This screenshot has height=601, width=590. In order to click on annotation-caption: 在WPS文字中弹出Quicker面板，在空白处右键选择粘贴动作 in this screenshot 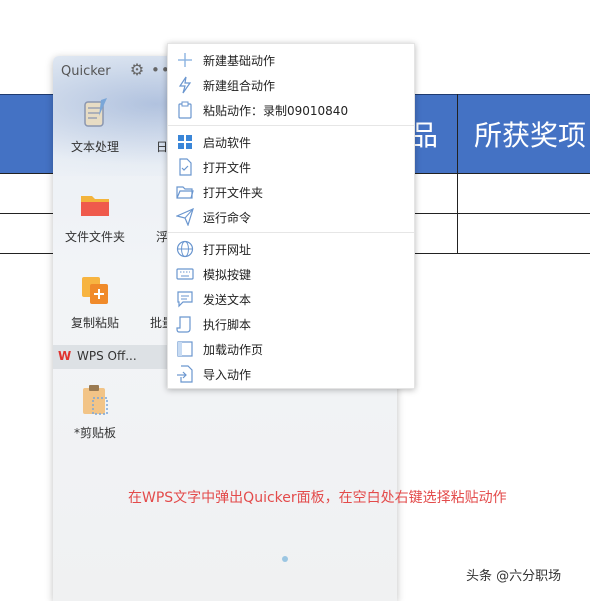, I will do `click(317, 498)`.